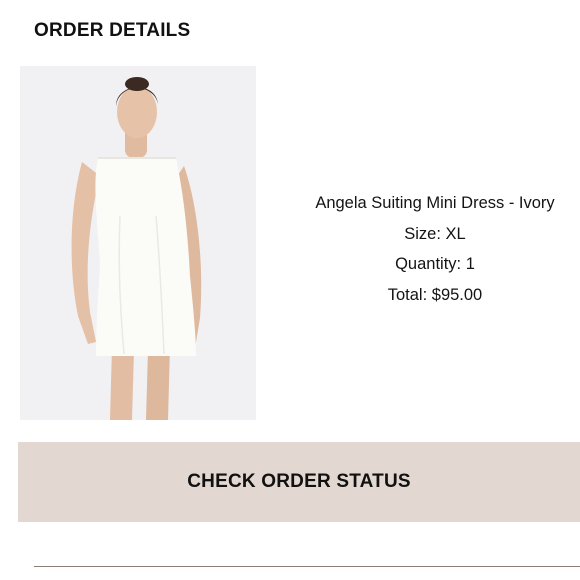  I want to click on check-order-status-label: CHECK ORDER STATUS, so click(299, 481).